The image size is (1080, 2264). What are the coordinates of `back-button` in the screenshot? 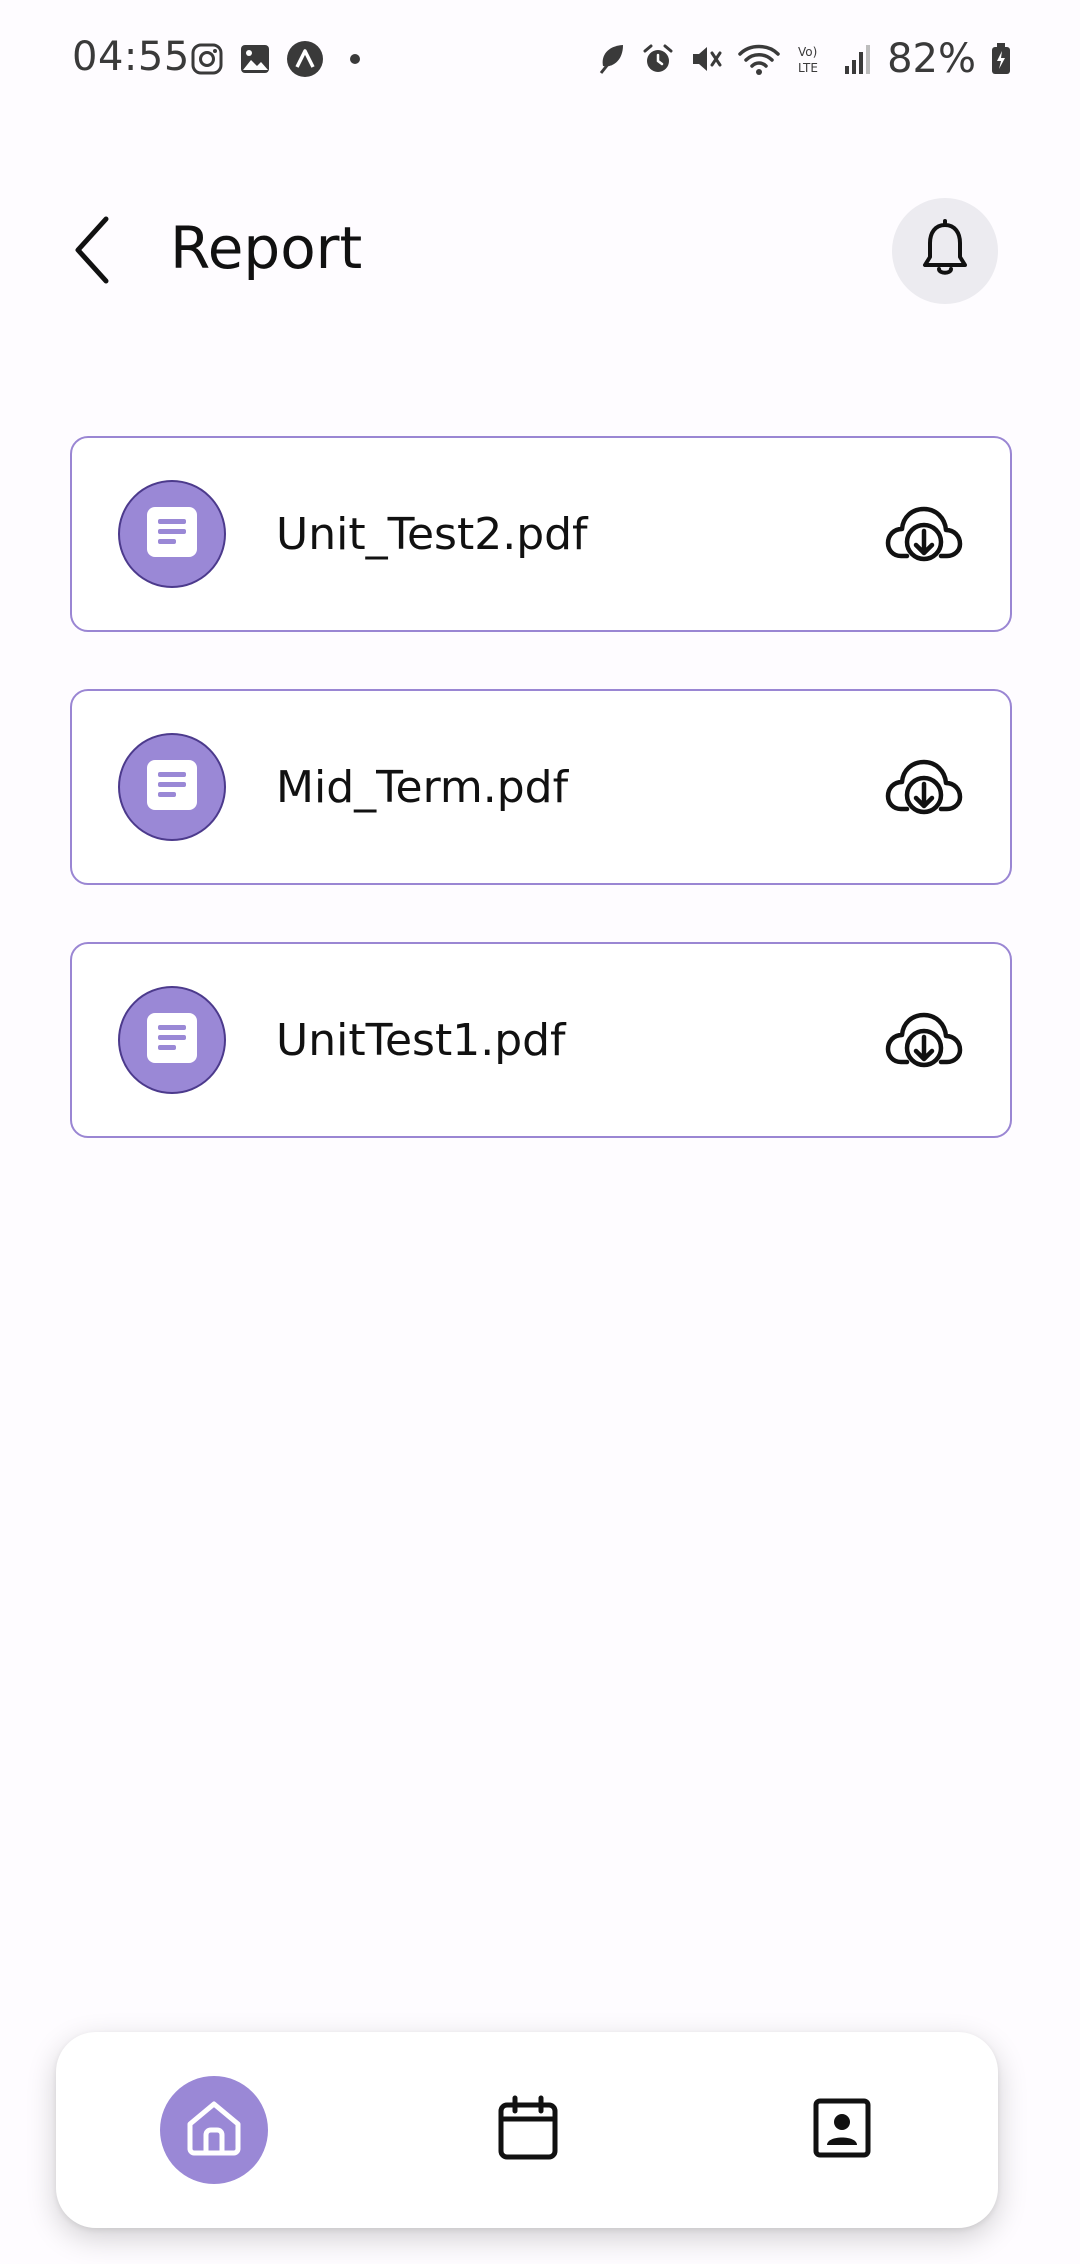 It's located at (92, 252).